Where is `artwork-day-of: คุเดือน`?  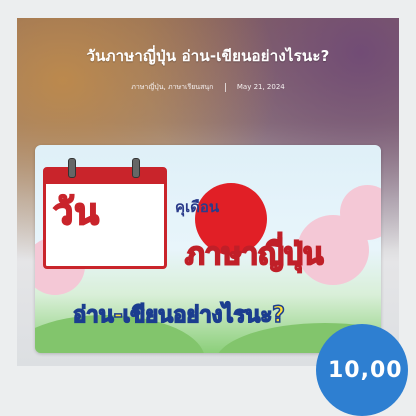
artwork-day-of: คุเดือน is located at coordinates (197, 207).